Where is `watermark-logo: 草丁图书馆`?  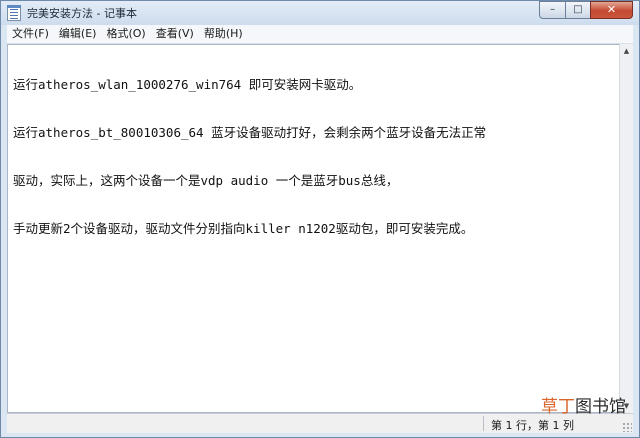
watermark-logo: 草丁图书馆 is located at coordinates (583, 404).